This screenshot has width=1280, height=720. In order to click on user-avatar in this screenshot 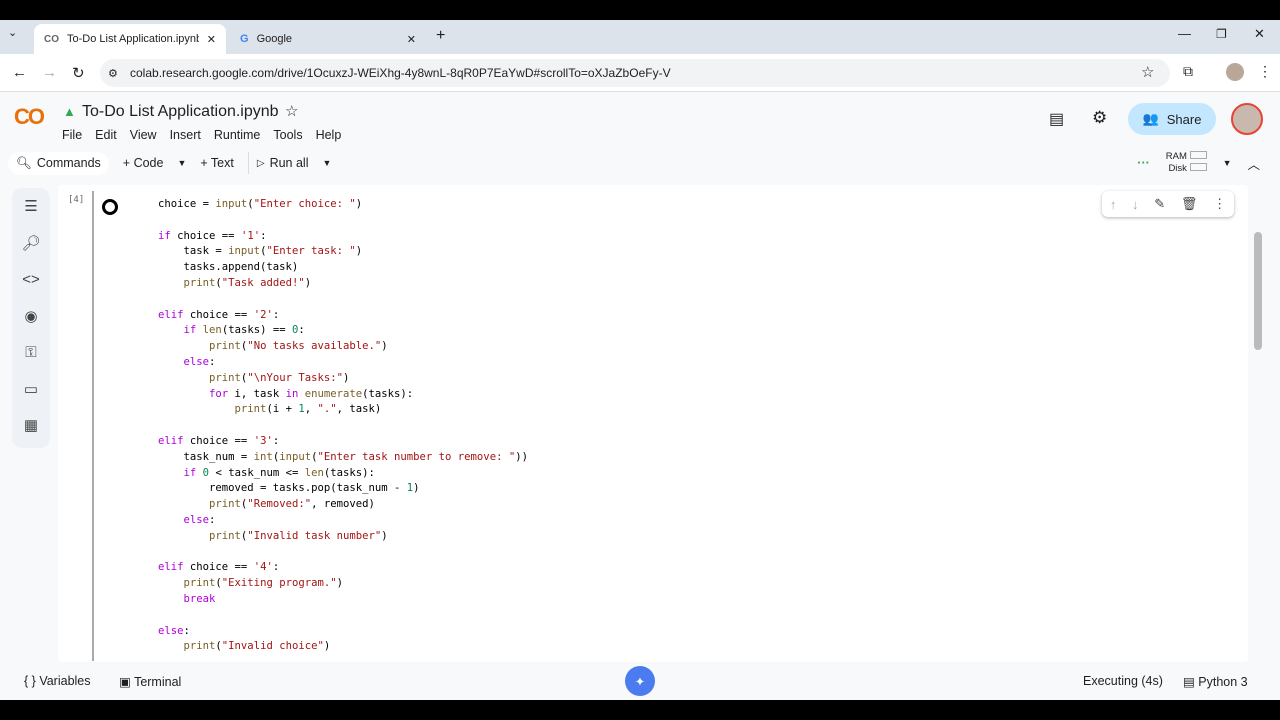, I will do `click(1247, 119)`.